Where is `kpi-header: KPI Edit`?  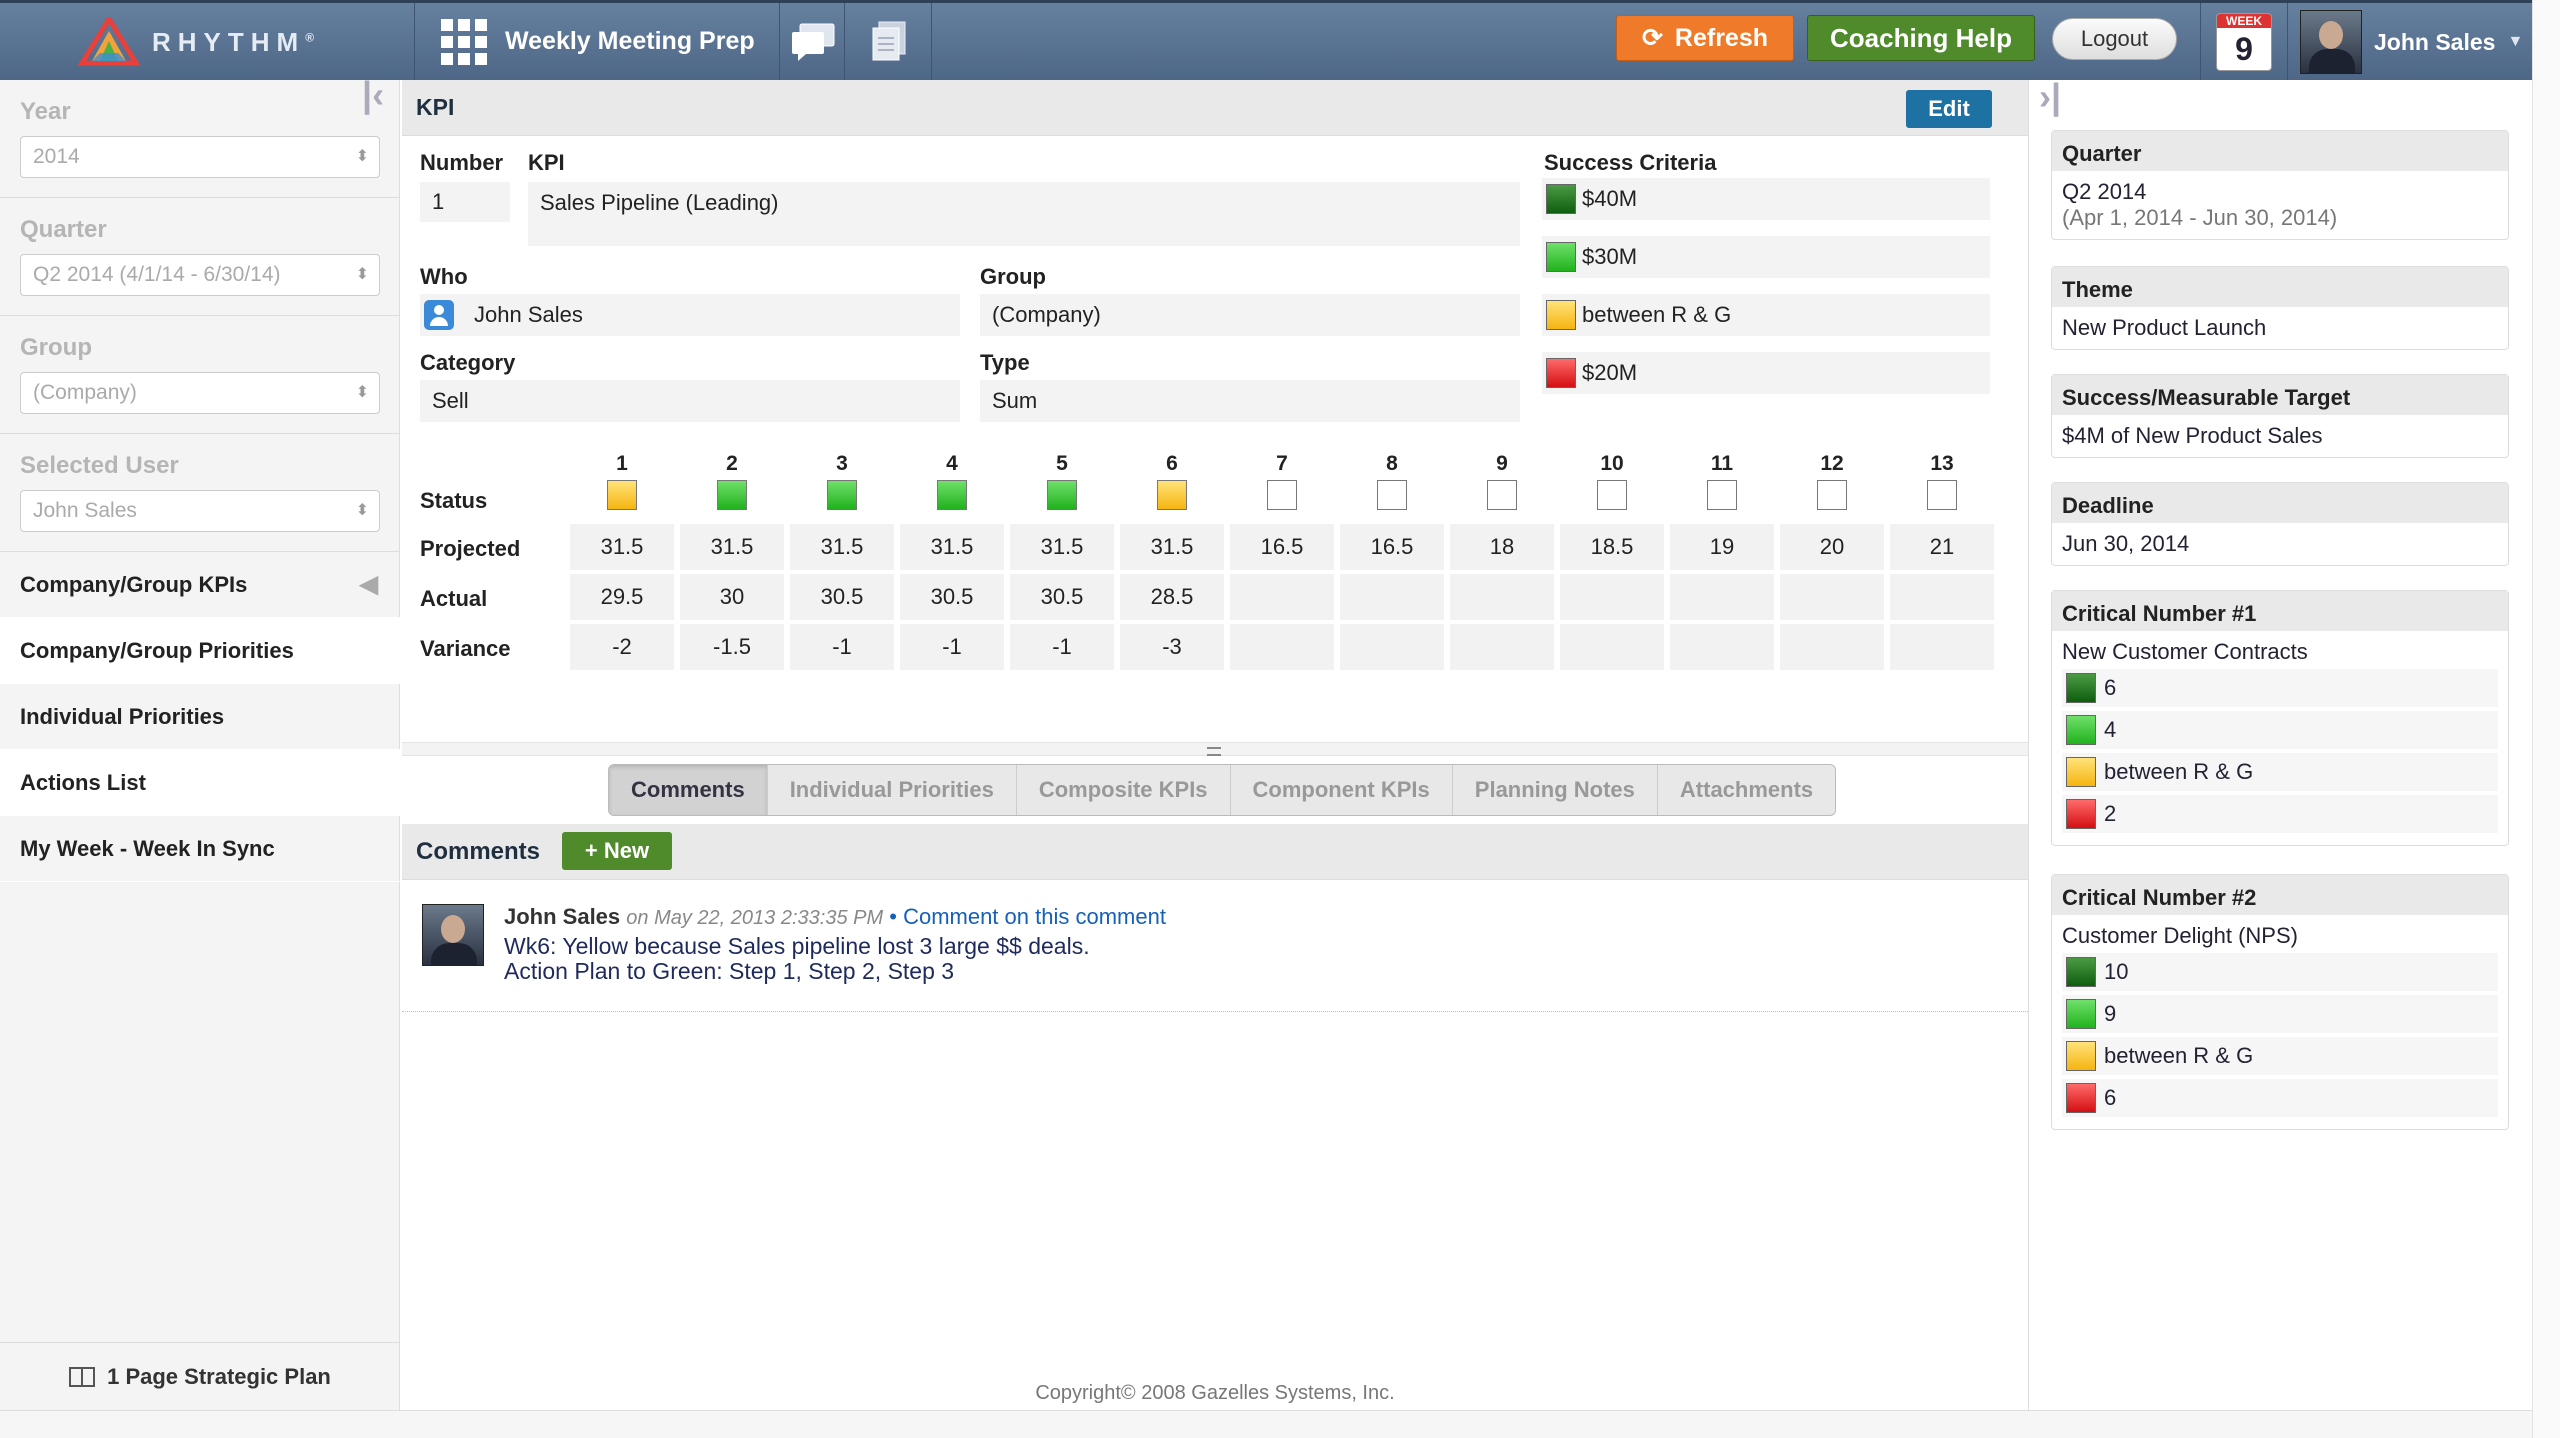
kpi-header: KPI Edit is located at coordinates (1215, 108).